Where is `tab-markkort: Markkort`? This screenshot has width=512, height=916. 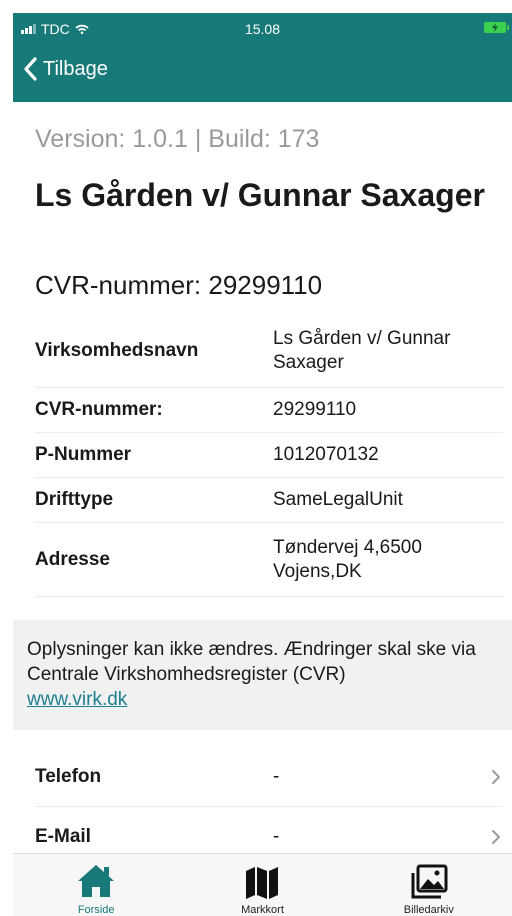 tab-markkort: Markkort is located at coordinates (262, 885).